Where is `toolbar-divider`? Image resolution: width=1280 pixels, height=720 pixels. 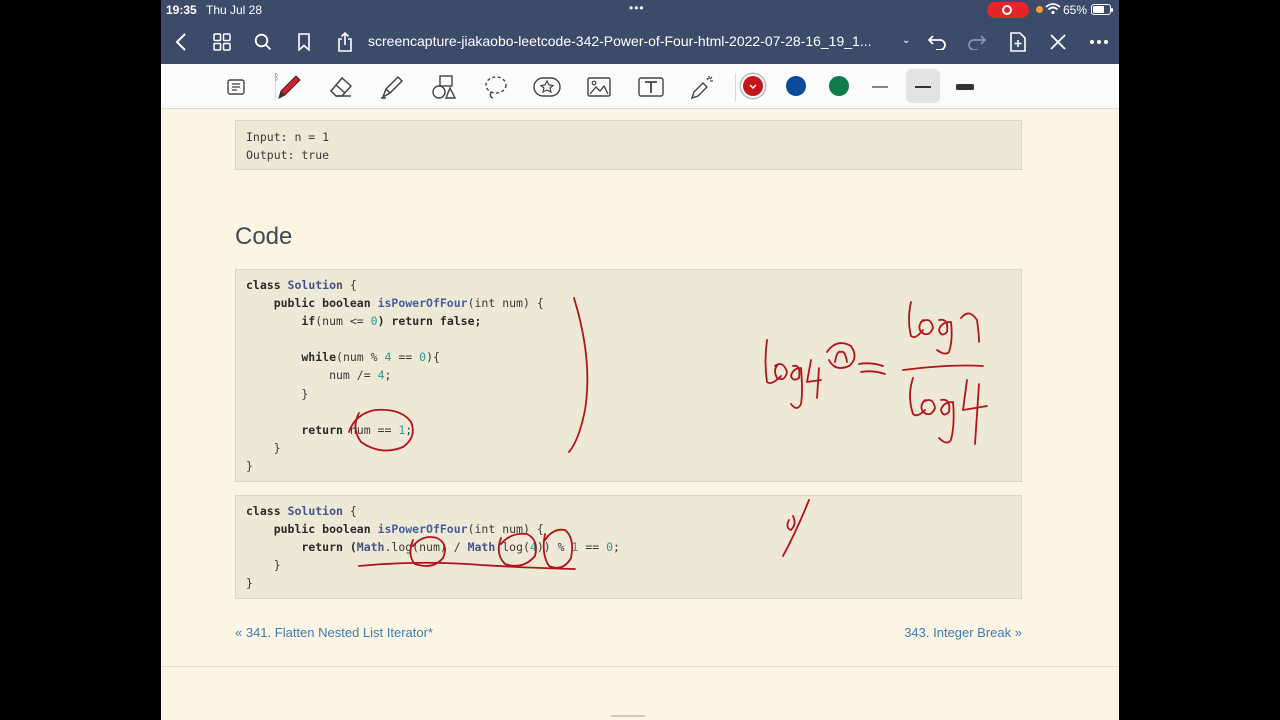 toolbar-divider is located at coordinates (735, 87).